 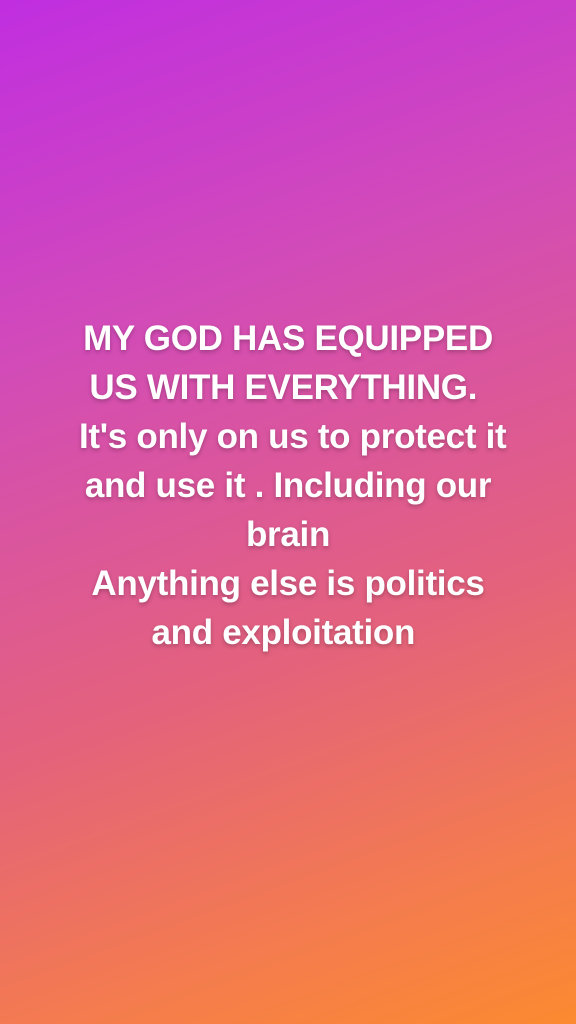 What do you see at coordinates (288, 632) in the screenshot?
I see `story-line: and exploitation` at bounding box center [288, 632].